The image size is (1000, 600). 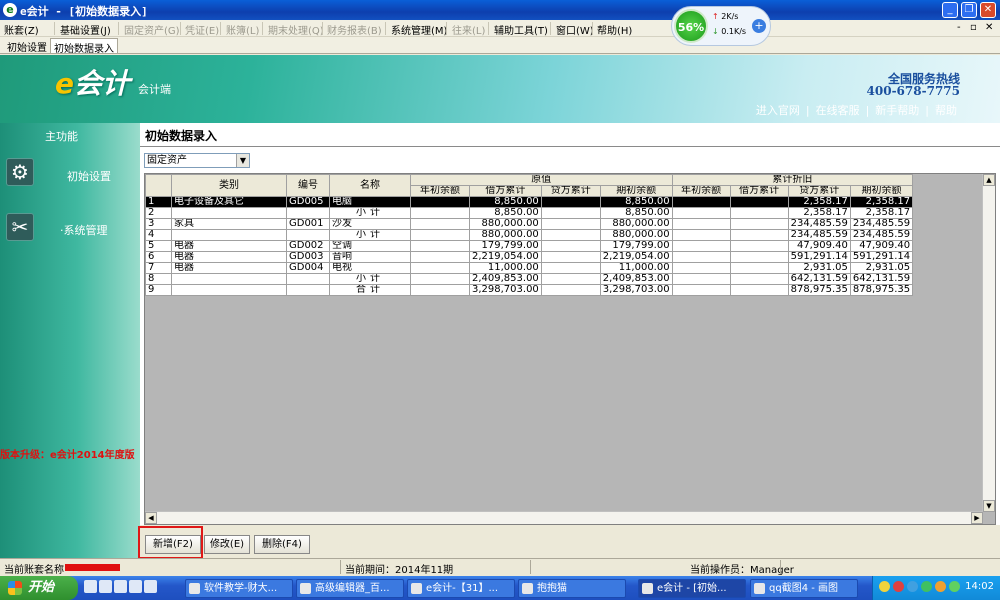 What do you see at coordinates (564, 517) in the screenshot?
I see `horizontal-scrollbar: ◀ ▶` at bounding box center [564, 517].